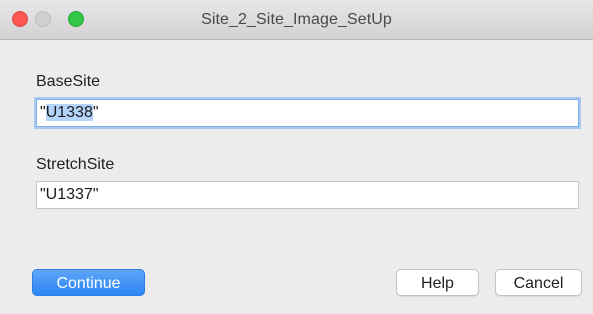  I want to click on title-bar: Site_2_Site_Image_SetUp, so click(296, 20).